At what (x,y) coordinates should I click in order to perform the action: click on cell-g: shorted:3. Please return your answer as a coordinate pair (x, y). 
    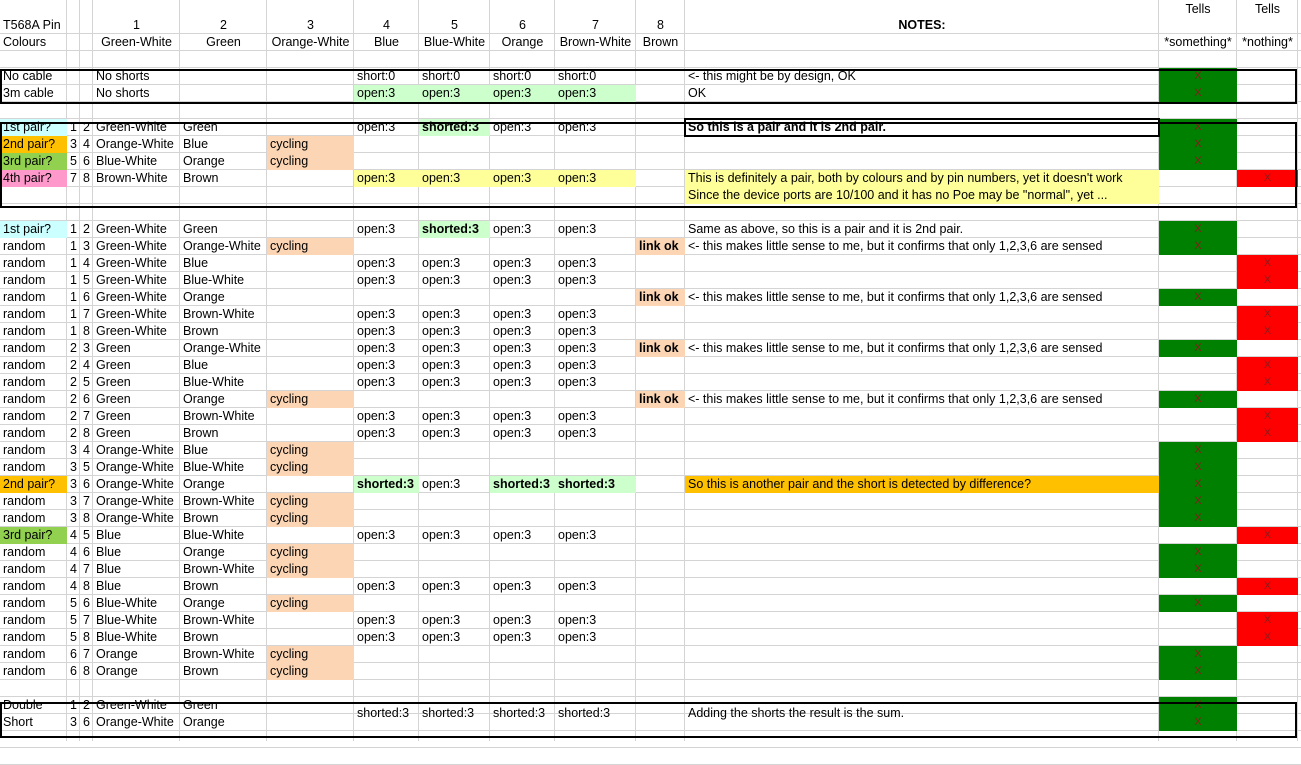
    Looking at the image, I should click on (386, 484).